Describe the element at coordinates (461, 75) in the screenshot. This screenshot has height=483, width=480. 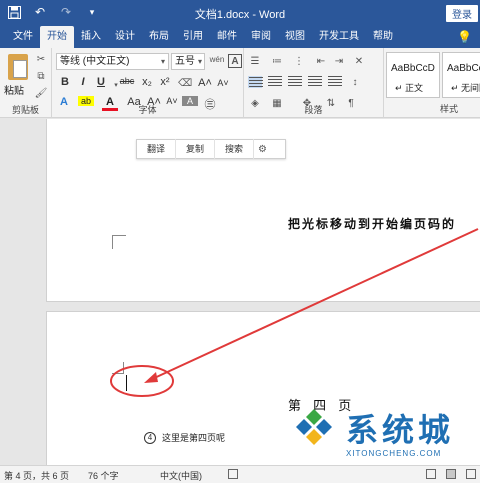
I see `style-no-spacing: AaBbCcD ↵ 无间隔` at that location.